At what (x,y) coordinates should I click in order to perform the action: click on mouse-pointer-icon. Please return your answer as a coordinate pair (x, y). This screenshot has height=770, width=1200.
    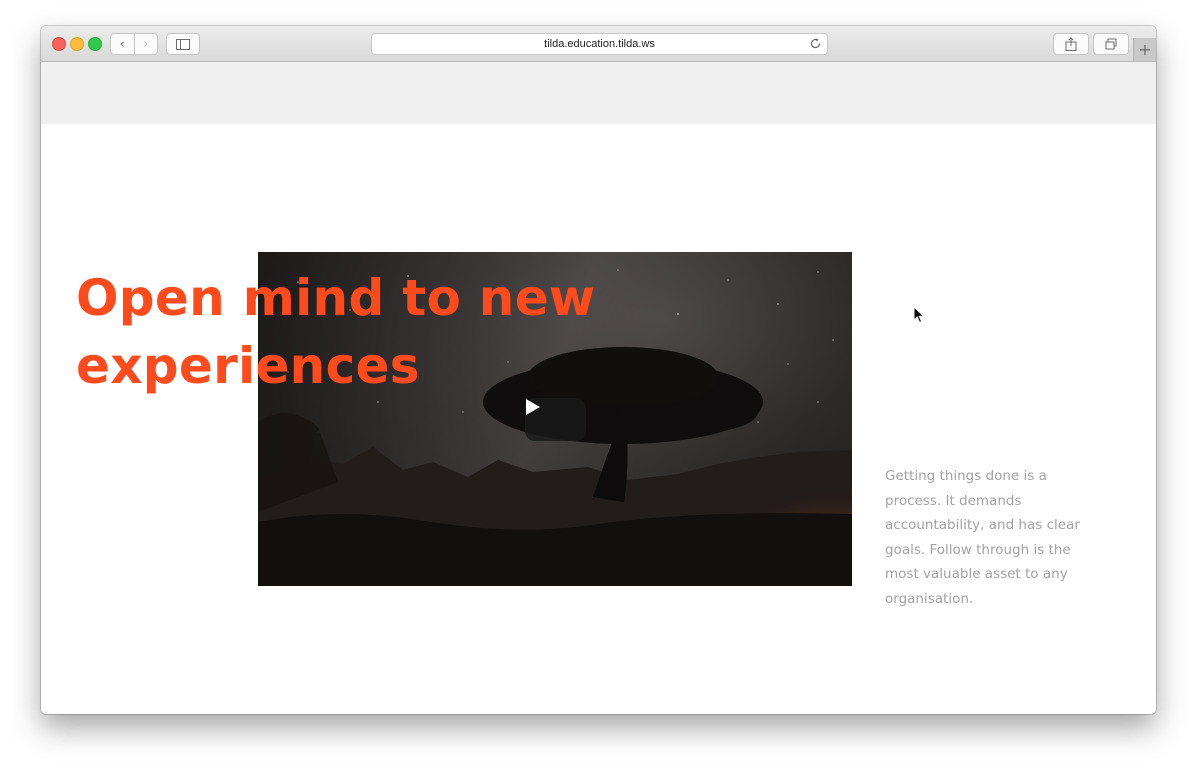
    Looking at the image, I should click on (919, 315).